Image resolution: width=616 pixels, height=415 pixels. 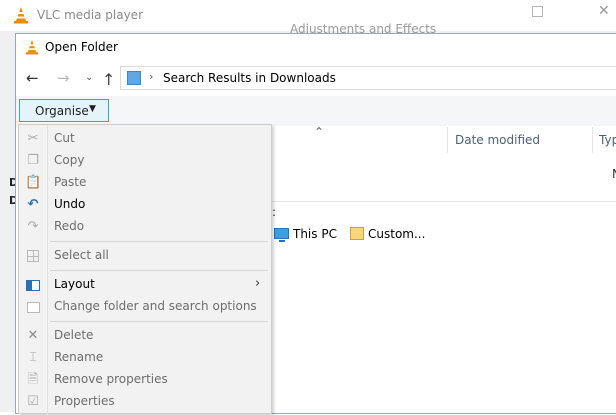 I want to click on menu-item-properties: ☑ Properties, so click(x=145, y=402).